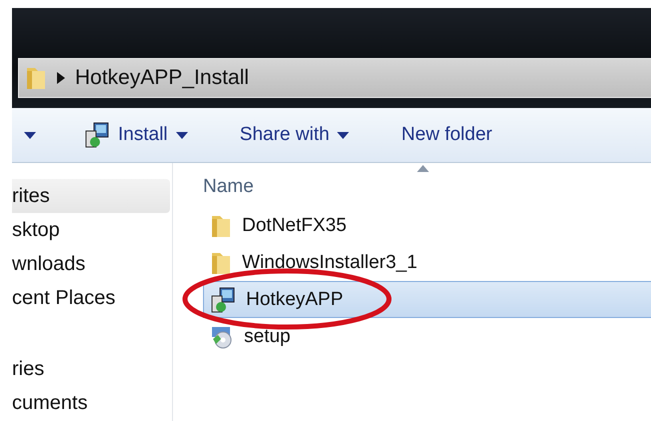  What do you see at coordinates (61, 78) in the screenshot?
I see `breadcrumb-arrow-icon` at bounding box center [61, 78].